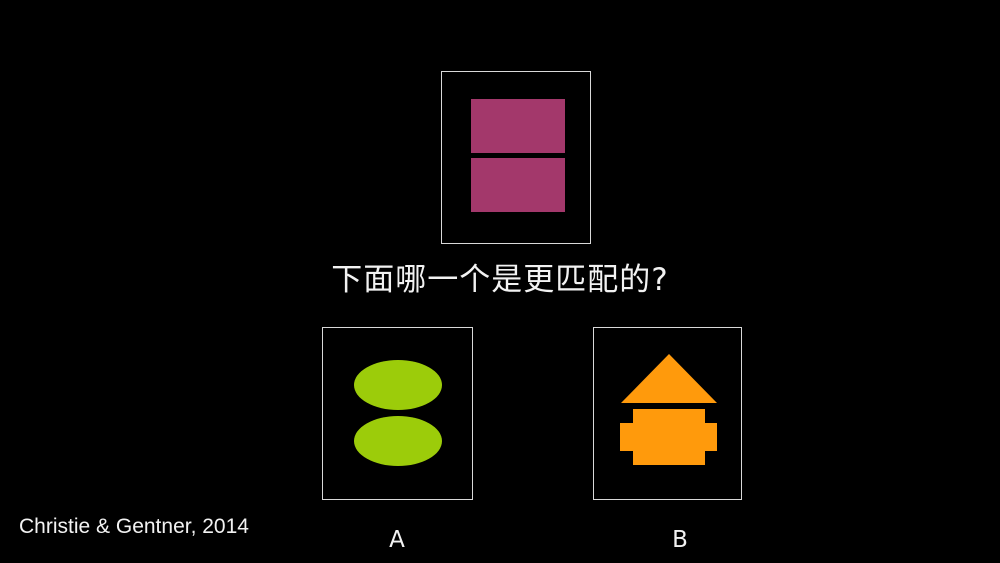  I want to click on option-b-figure, so click(668, 409).